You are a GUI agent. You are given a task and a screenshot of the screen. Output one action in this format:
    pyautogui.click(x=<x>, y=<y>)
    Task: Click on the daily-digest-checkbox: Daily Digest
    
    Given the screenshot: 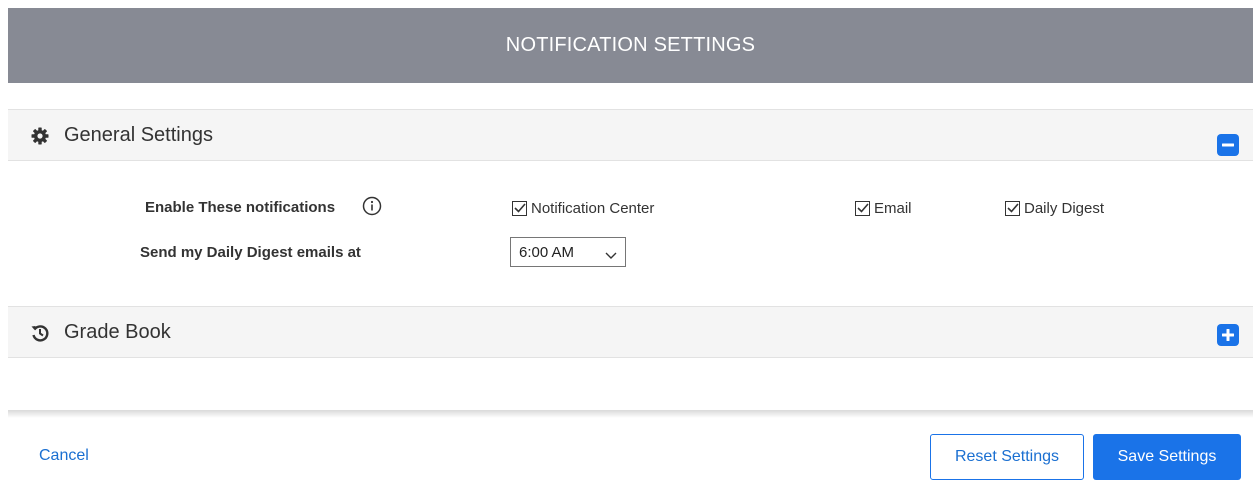 What is the action you would take?
    pyautogui.click(x=1054, y=208)
    